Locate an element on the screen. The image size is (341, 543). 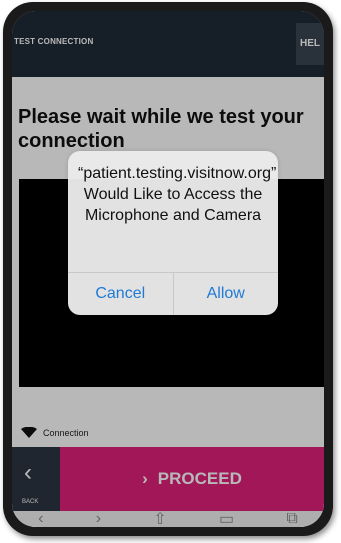
allow-button: Allow is located at coordinates (225, 294).